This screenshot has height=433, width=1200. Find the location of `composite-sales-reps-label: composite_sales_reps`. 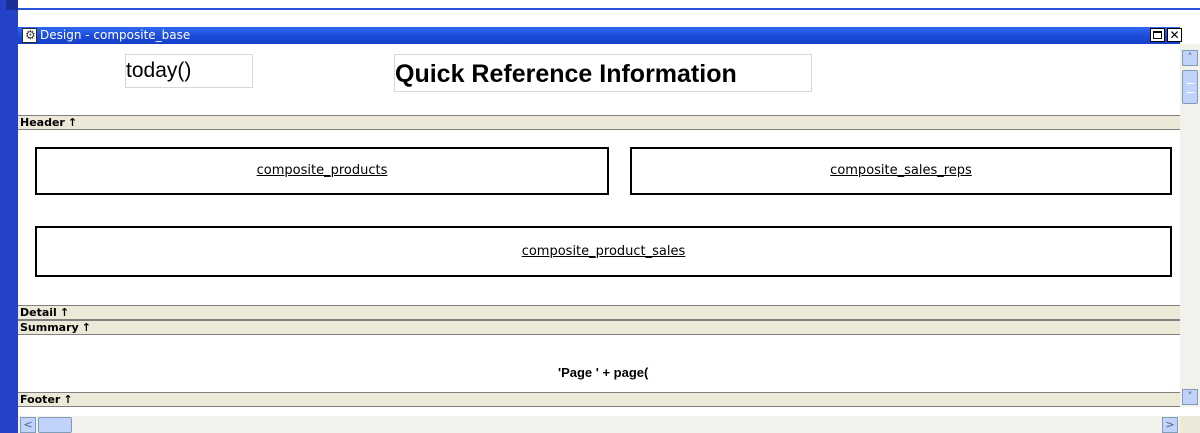

composite-sales-reps-label: composite_sales_reps is located at coordinates (901, 170).